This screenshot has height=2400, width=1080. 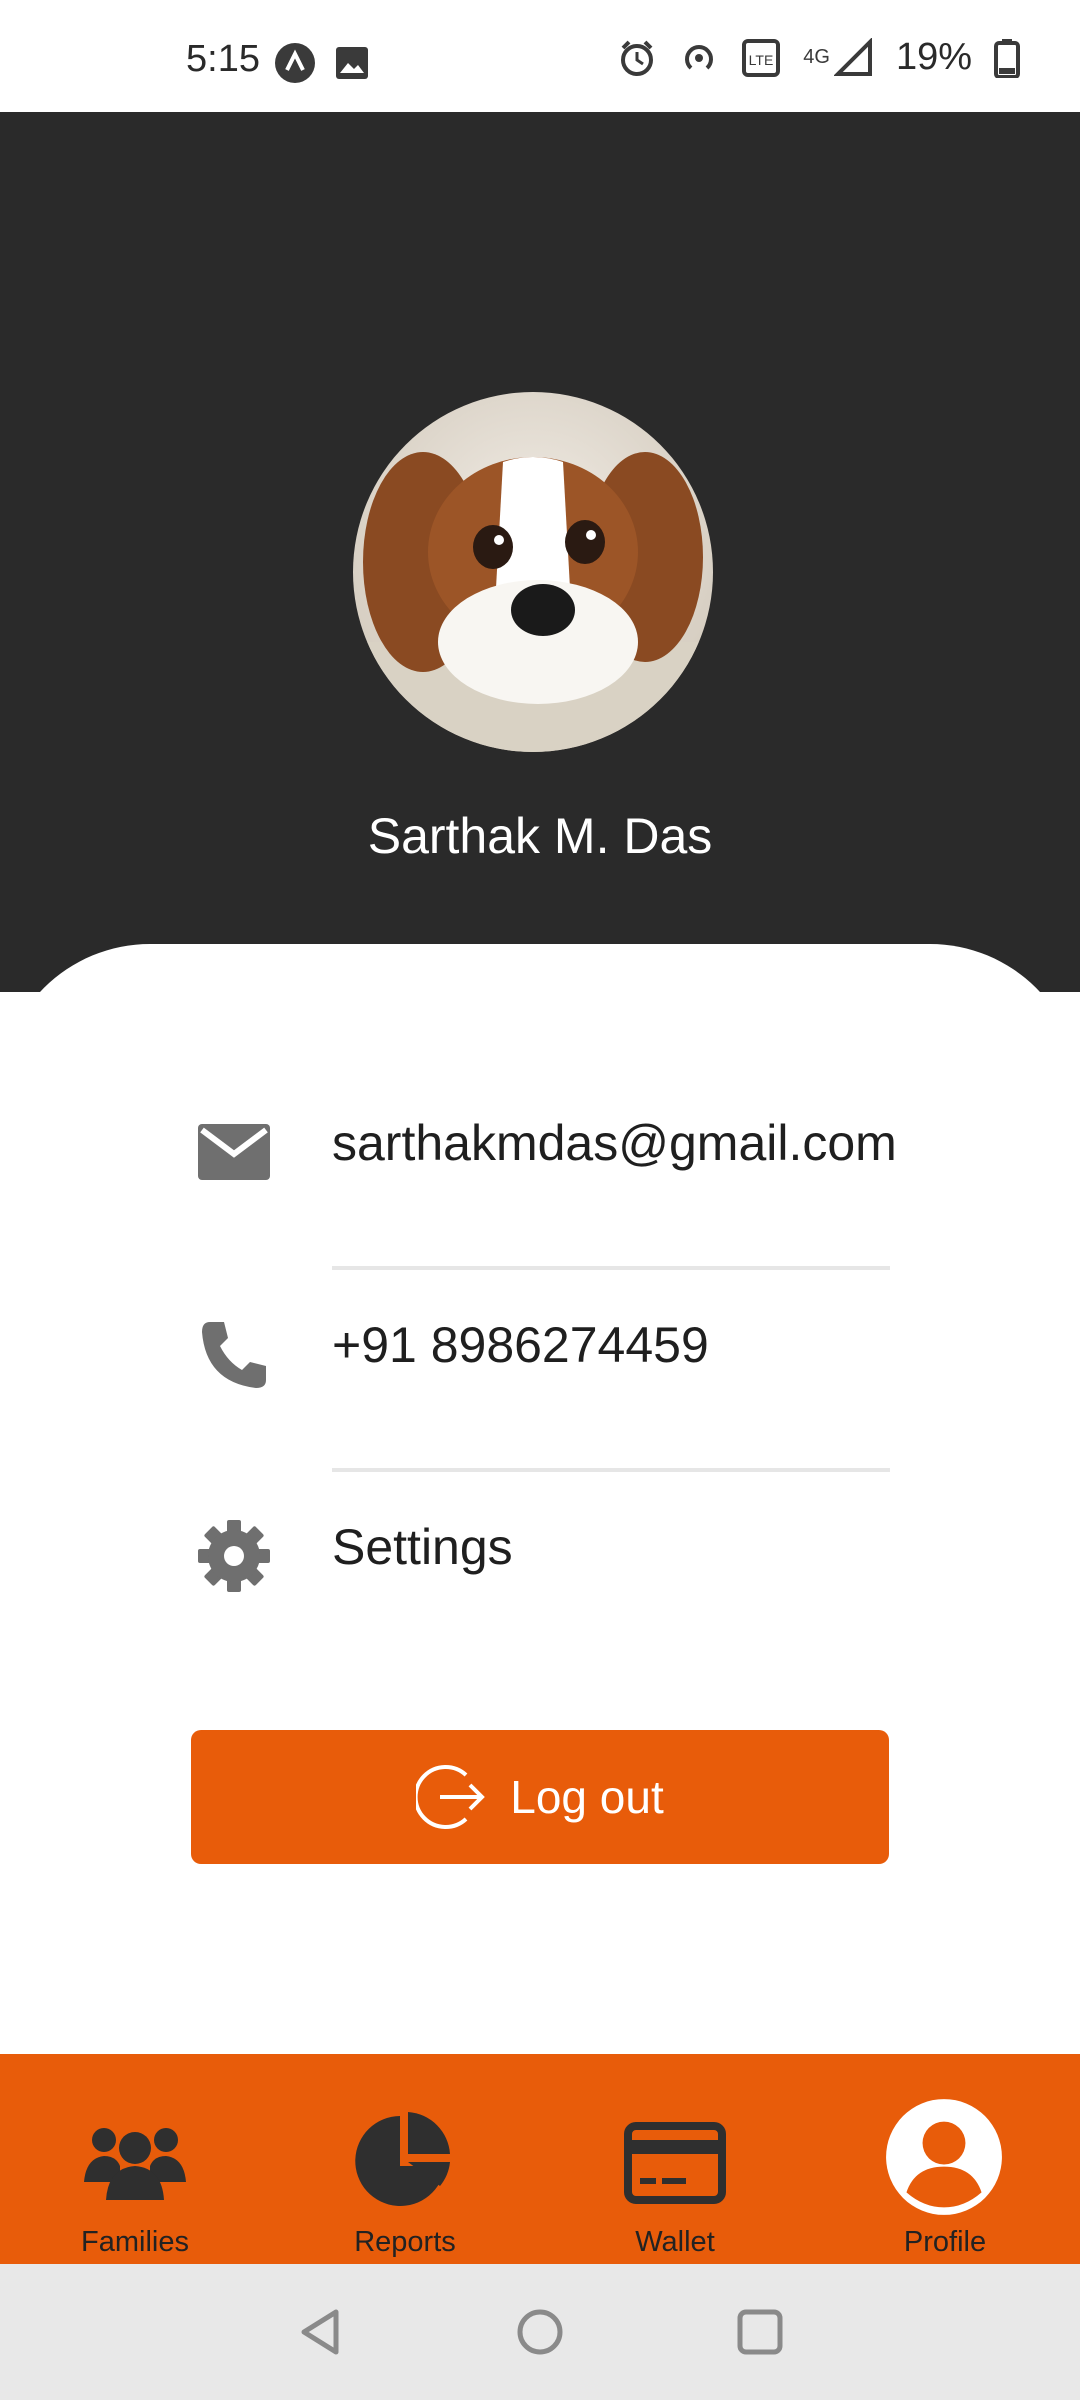 I want to click on phone-icon, so click(x=234, y=1355).